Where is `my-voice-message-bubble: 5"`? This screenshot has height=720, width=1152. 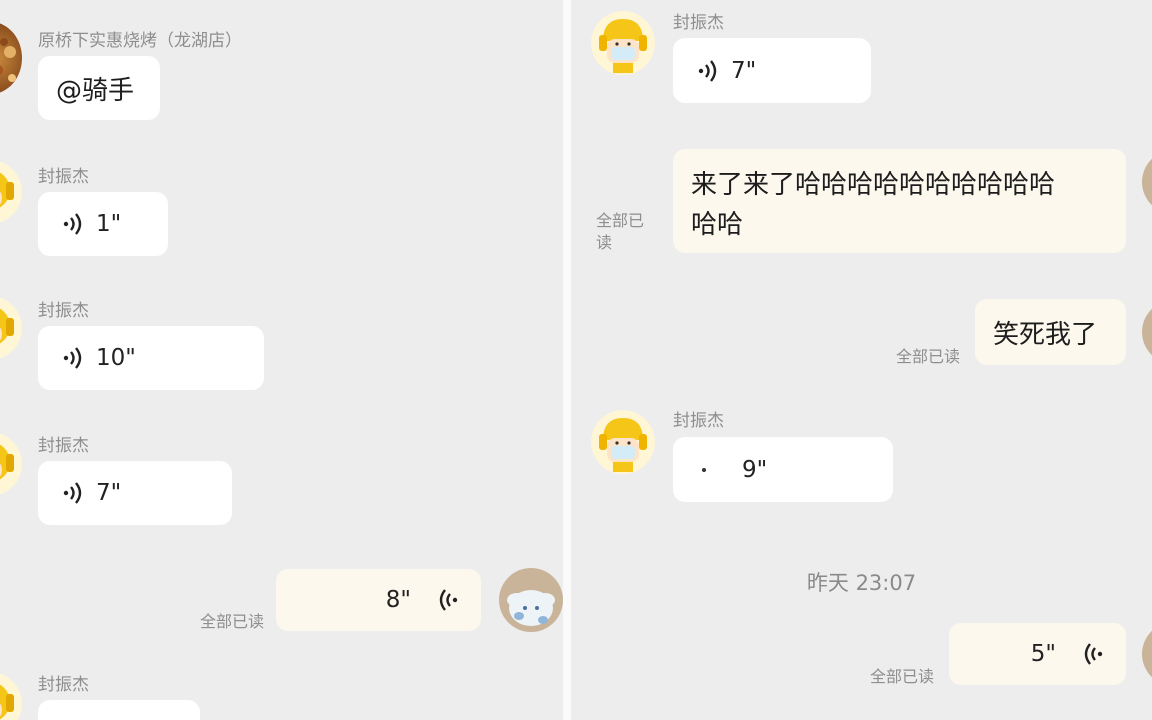 my-voice-message-bubble: 5" is located at coordinates (1037, 654).